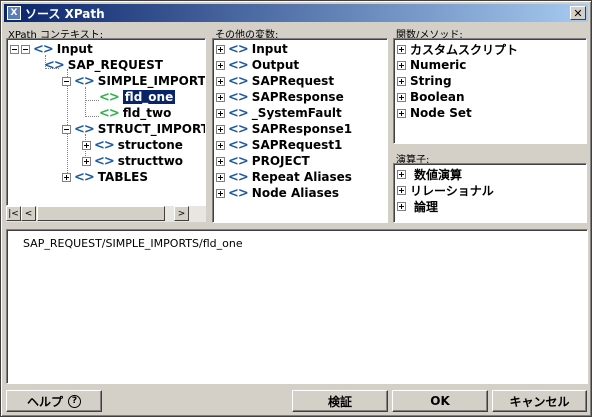 The width and height of the screenshot is (592, 417). What do you see at coordinates (28, 213) in the screenshot?
I see `scroll-left-button: <` at bounding box center [28, 213].